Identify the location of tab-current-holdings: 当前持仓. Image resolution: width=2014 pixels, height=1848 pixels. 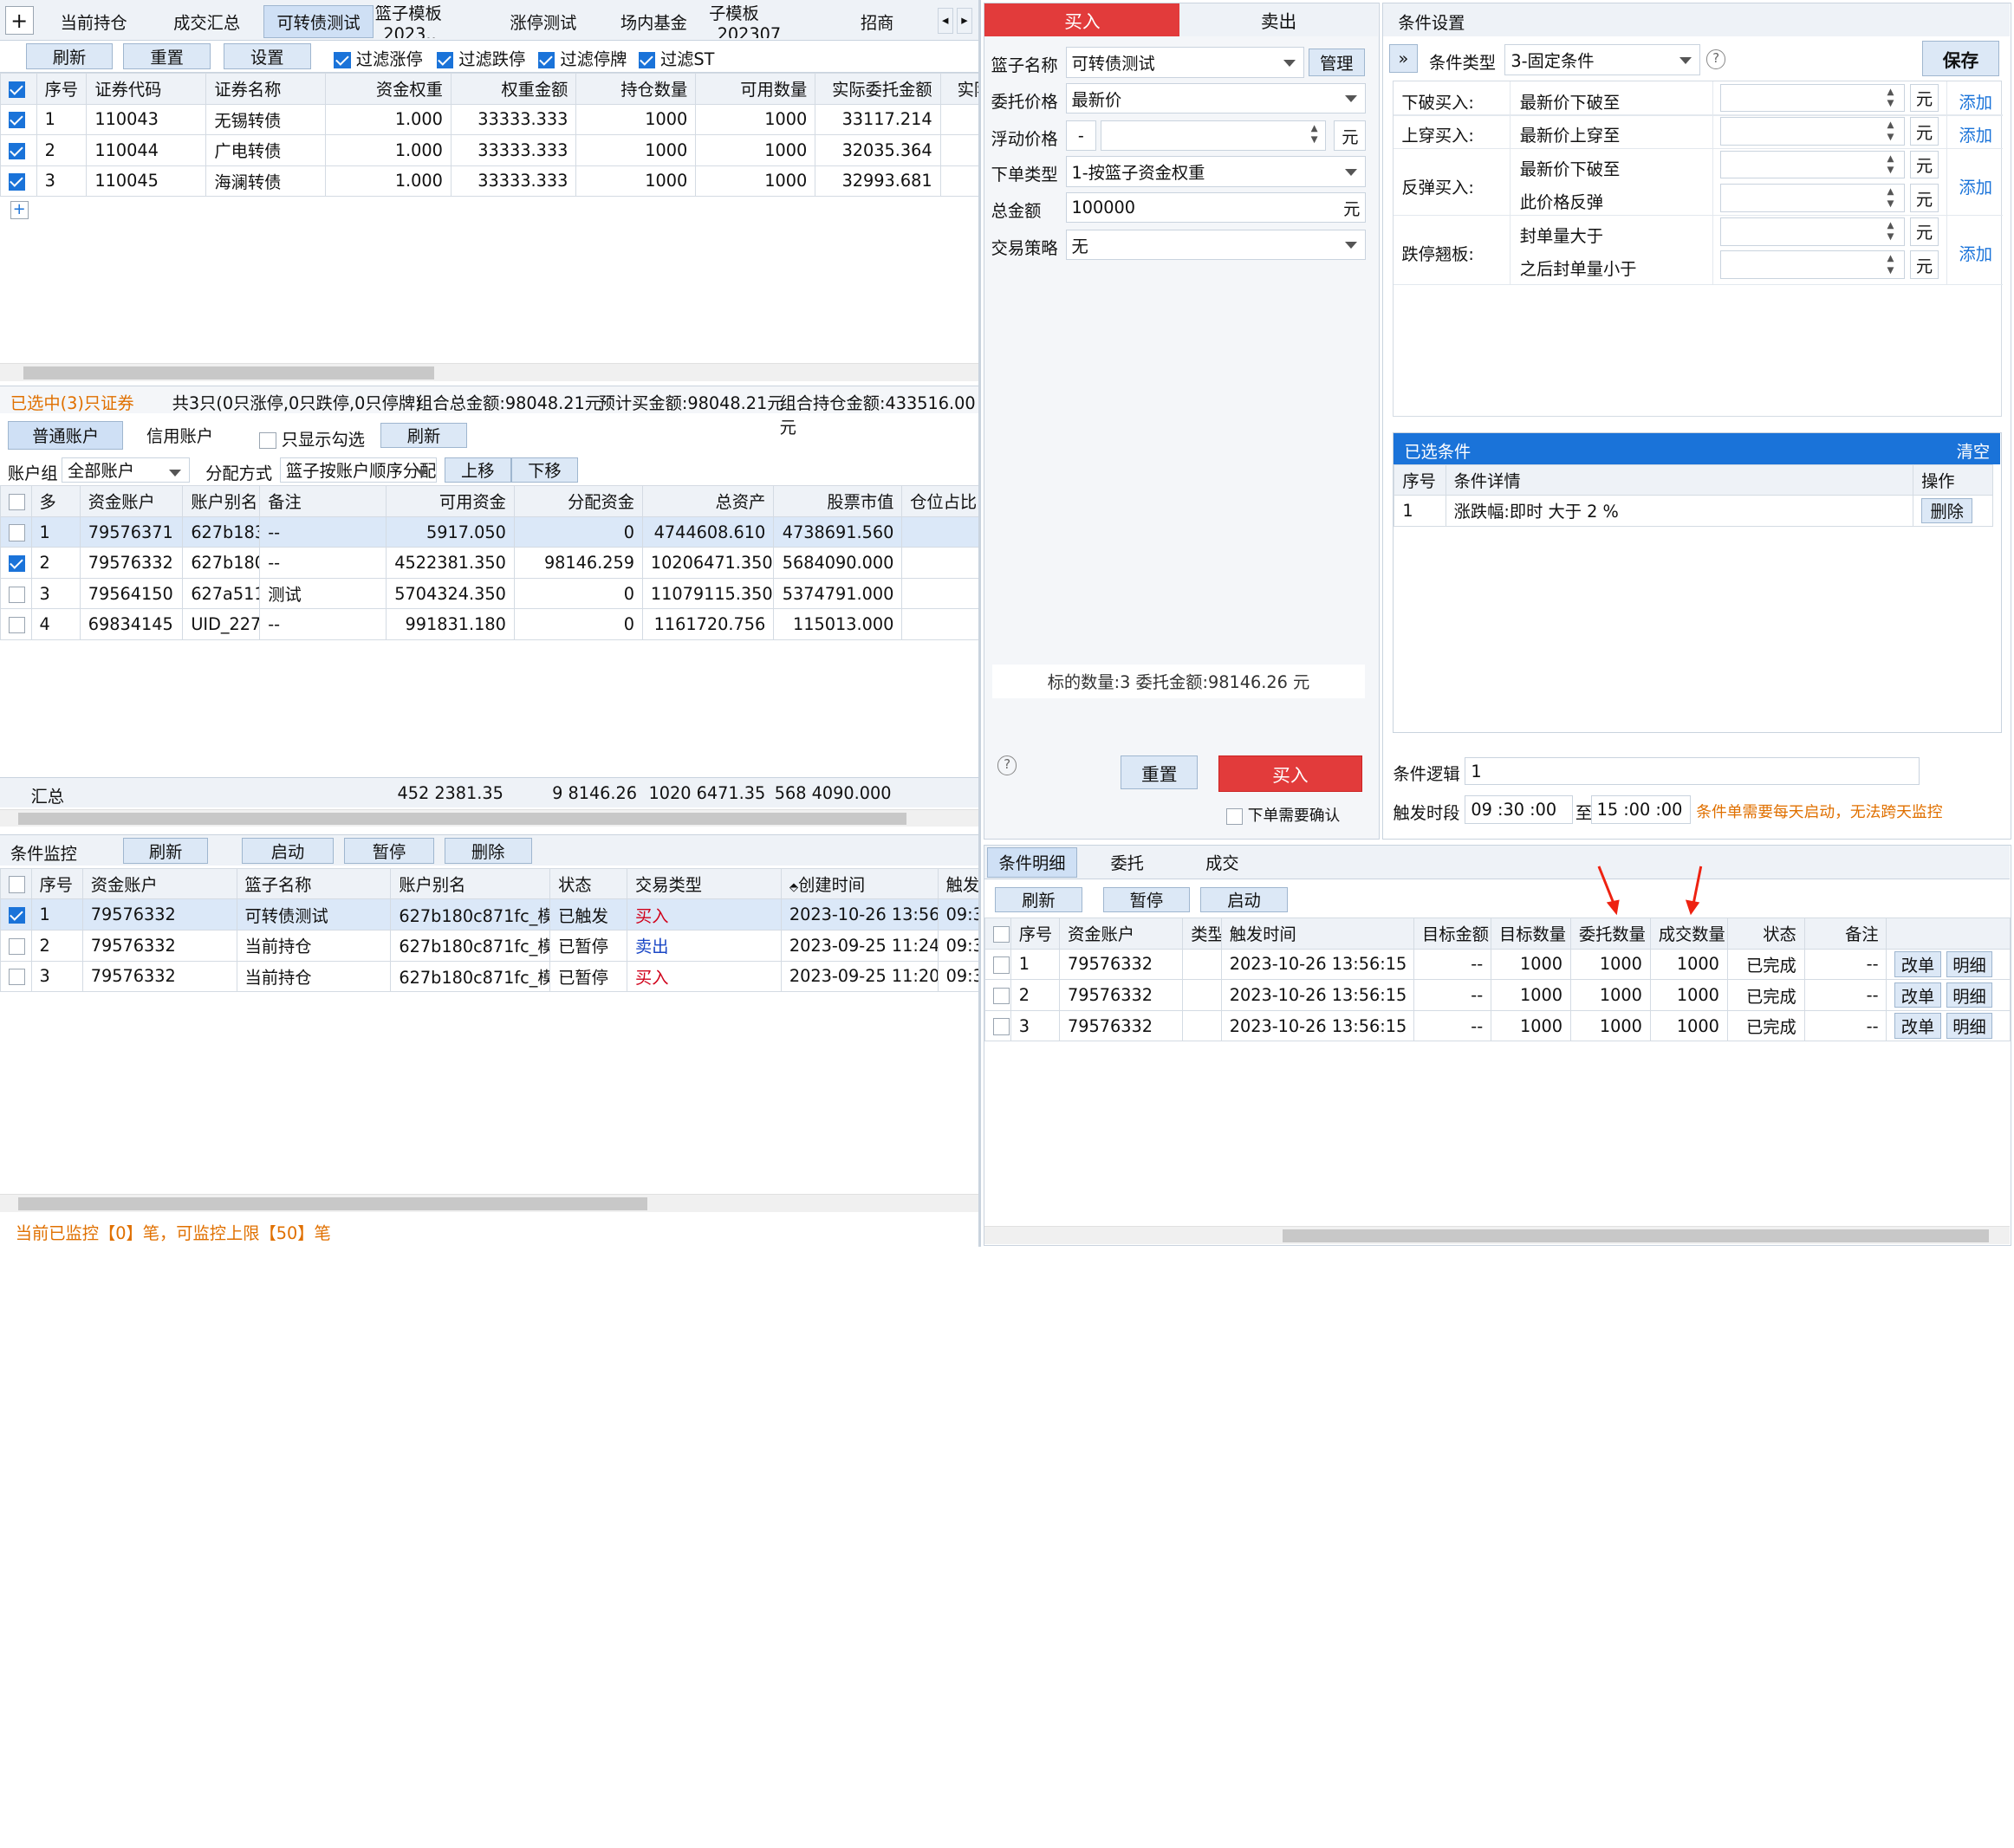
(93, 22).